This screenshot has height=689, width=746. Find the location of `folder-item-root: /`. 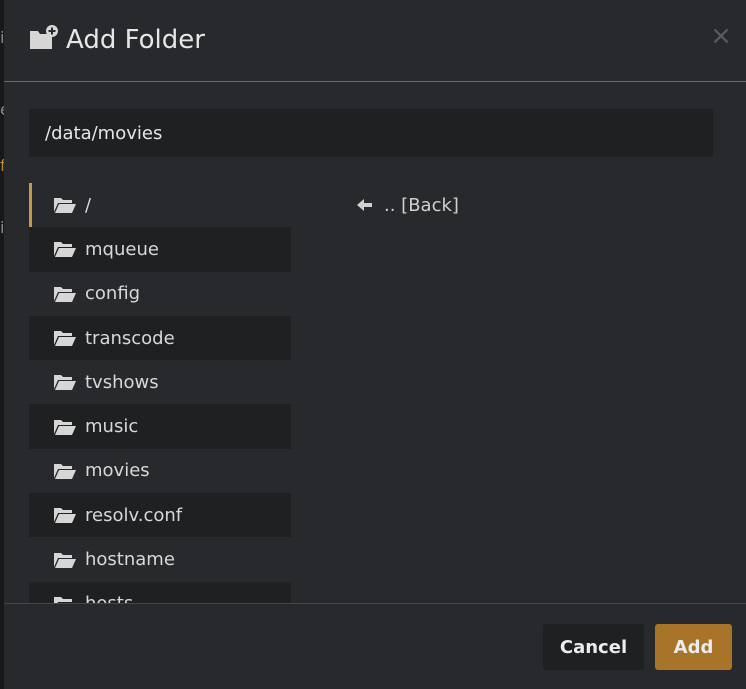

folder-item-root: / is located at coordinates (160, 205).